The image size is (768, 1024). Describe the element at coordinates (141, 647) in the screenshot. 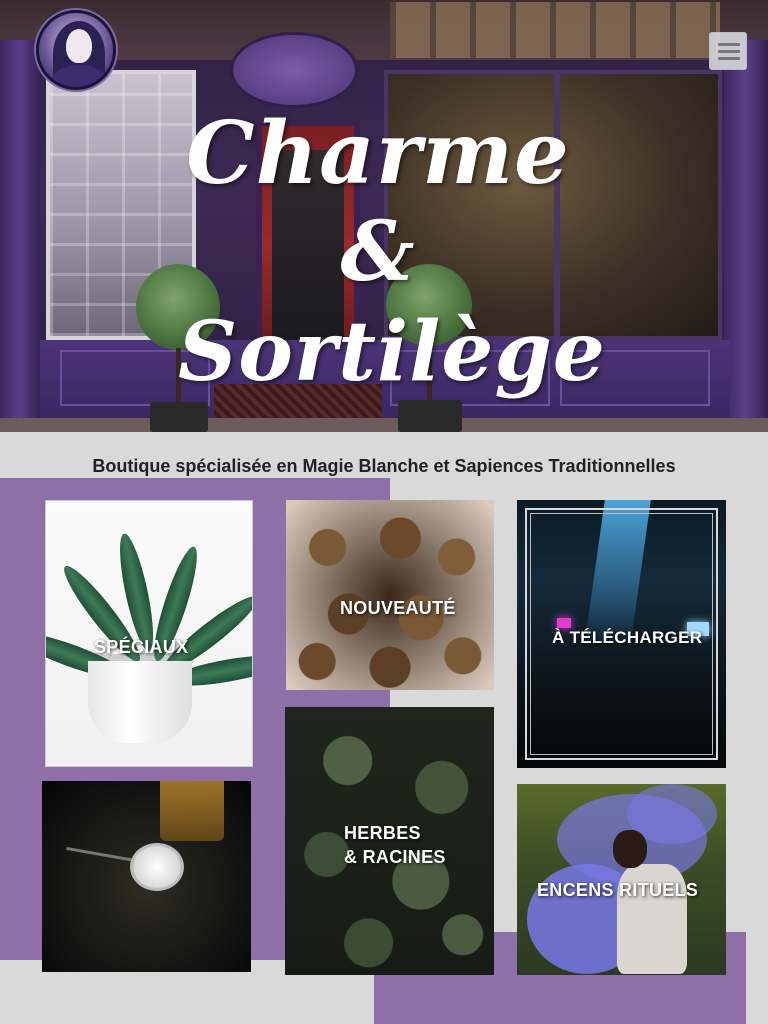

I see `tile-label-speciaux: SPÉCIAUX` at that location.